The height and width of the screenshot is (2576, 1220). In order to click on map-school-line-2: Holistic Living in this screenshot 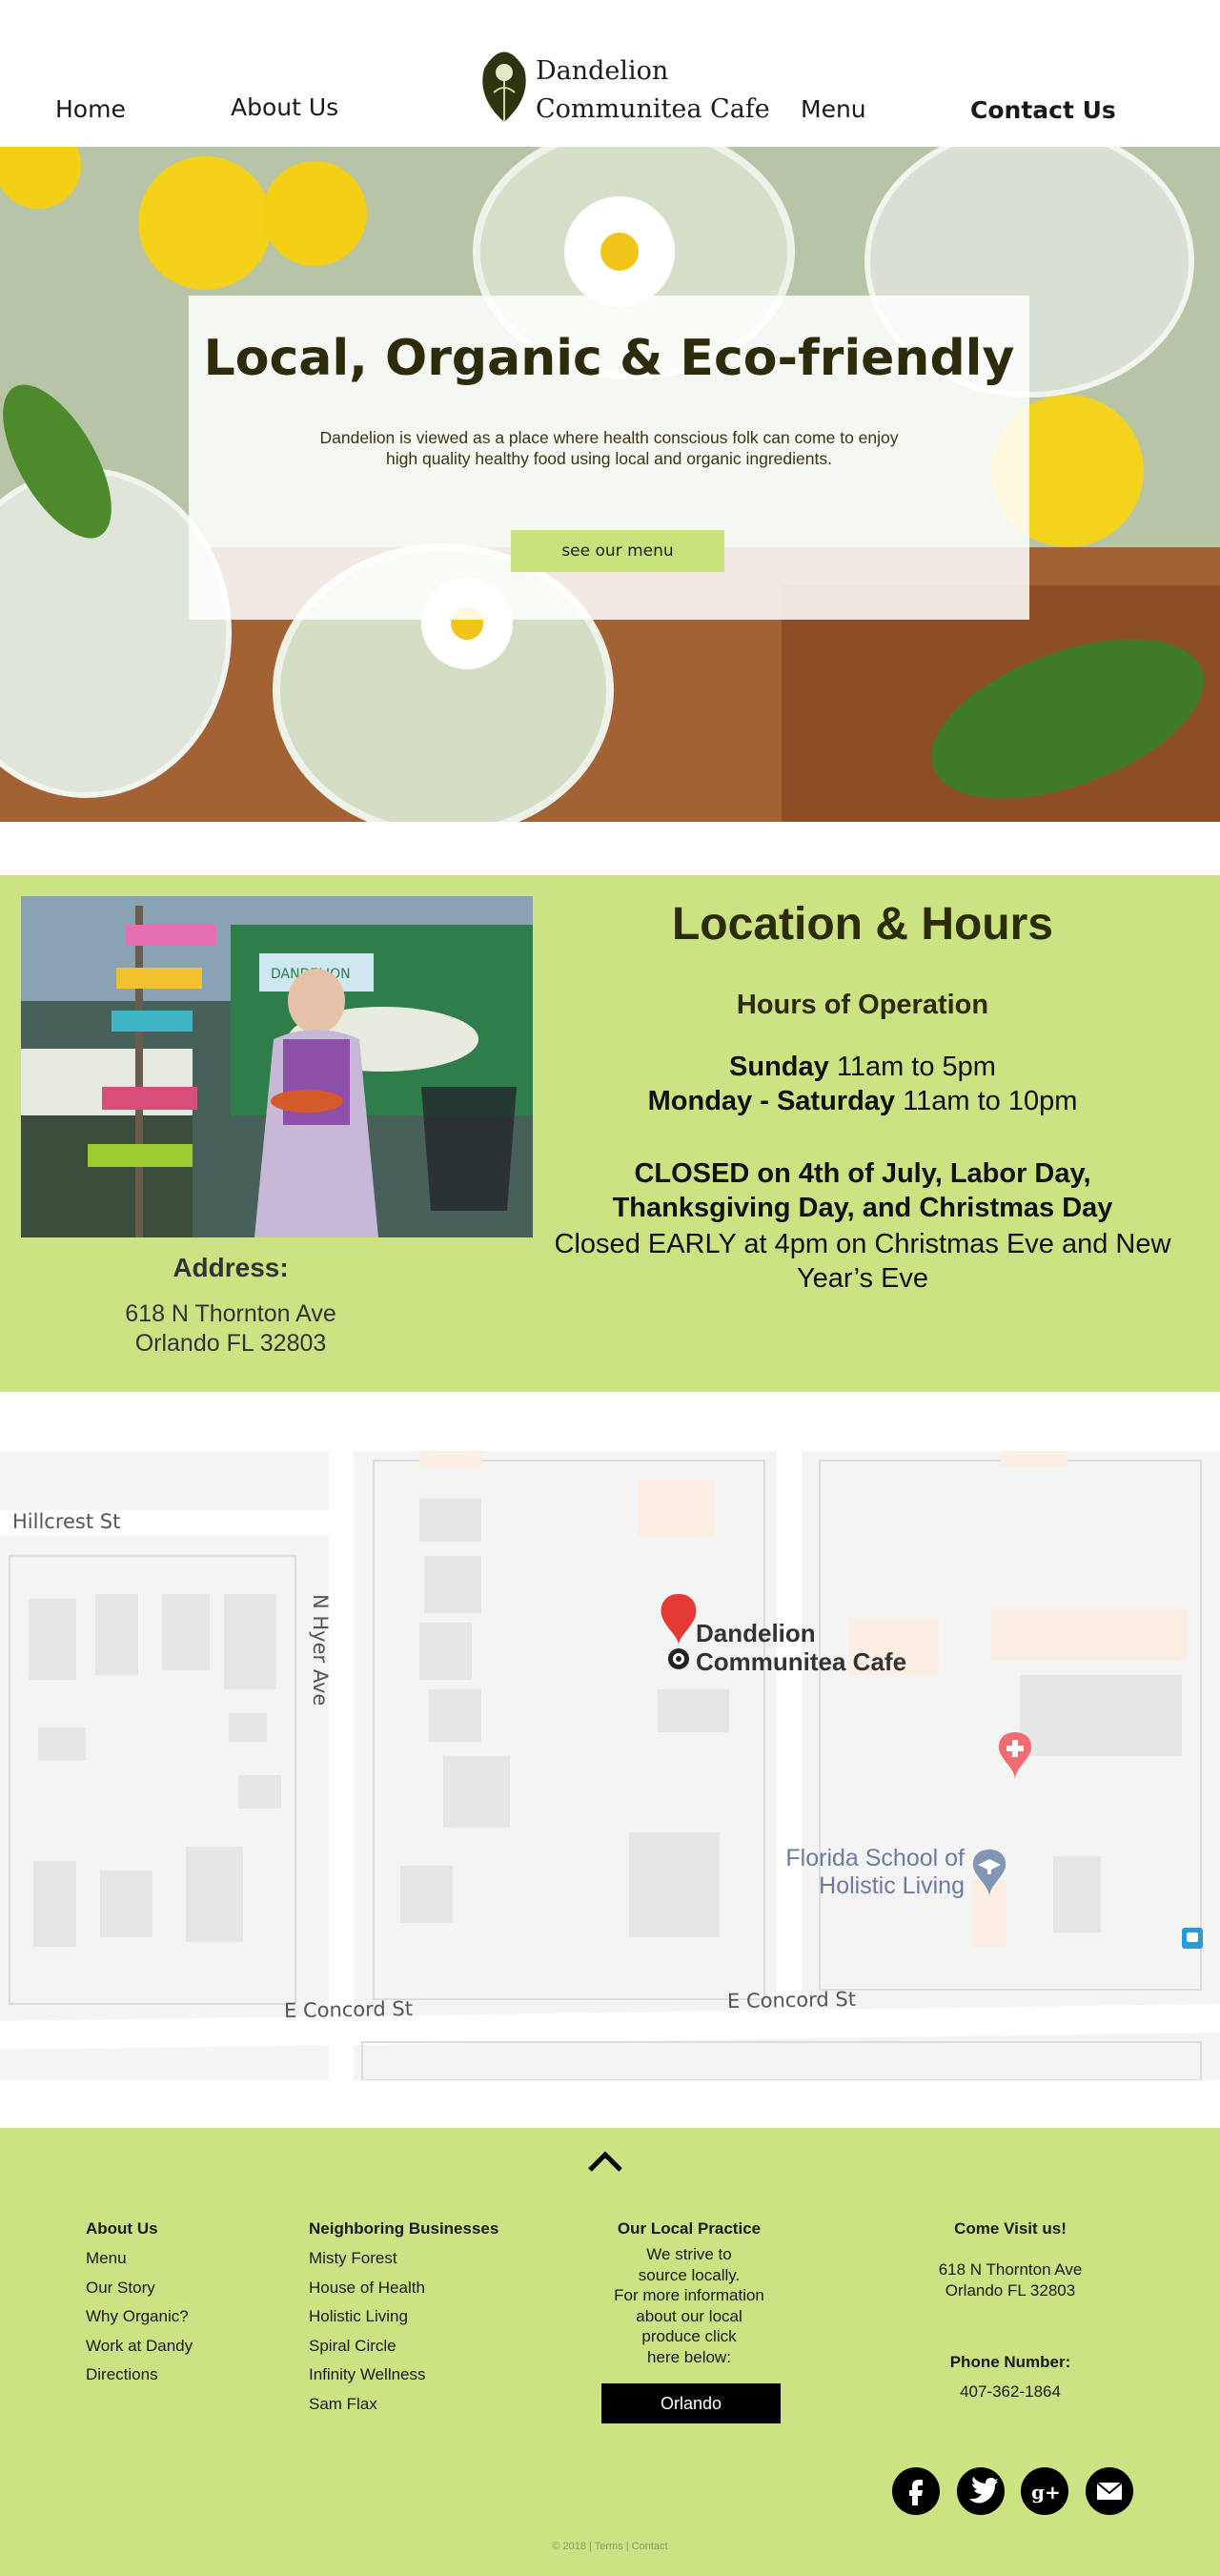, I will do `click(892, 1885)`.